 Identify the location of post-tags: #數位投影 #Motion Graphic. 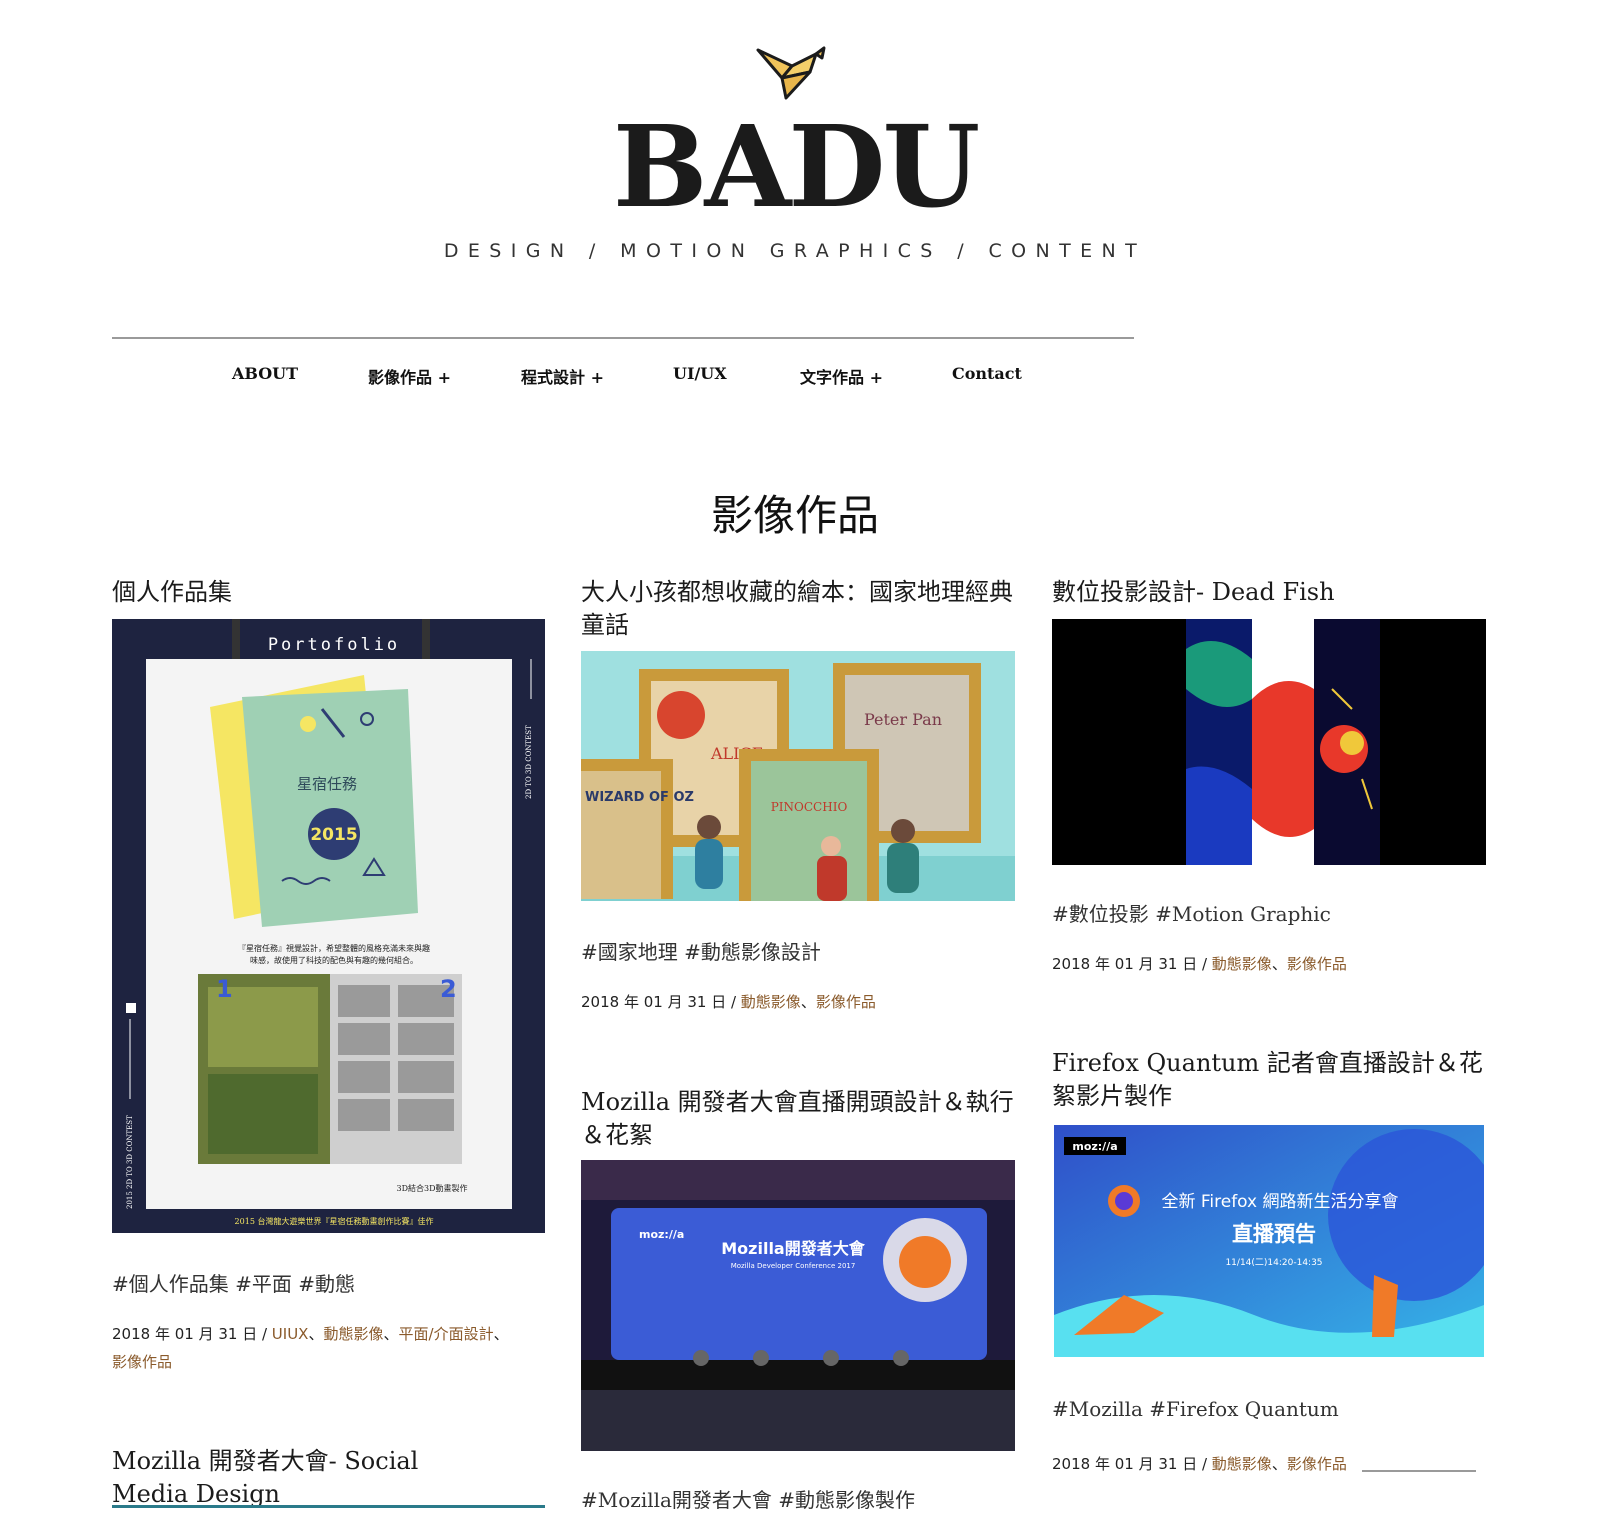
(1191, 914).